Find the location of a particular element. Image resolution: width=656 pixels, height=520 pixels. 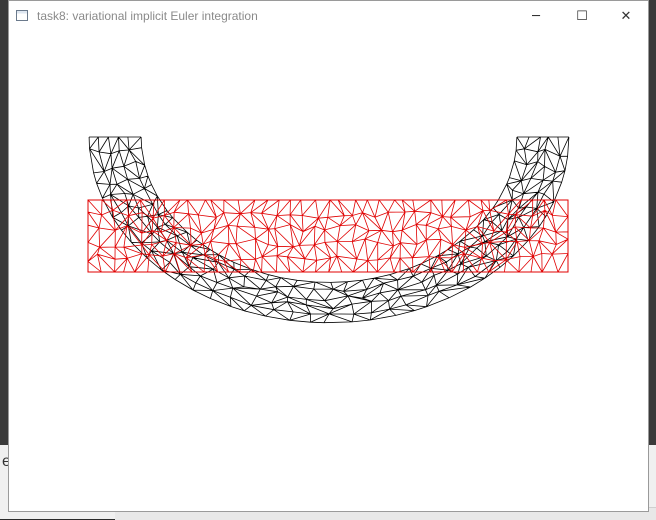

close-button: ✕ is located at coordinates (626, 16).